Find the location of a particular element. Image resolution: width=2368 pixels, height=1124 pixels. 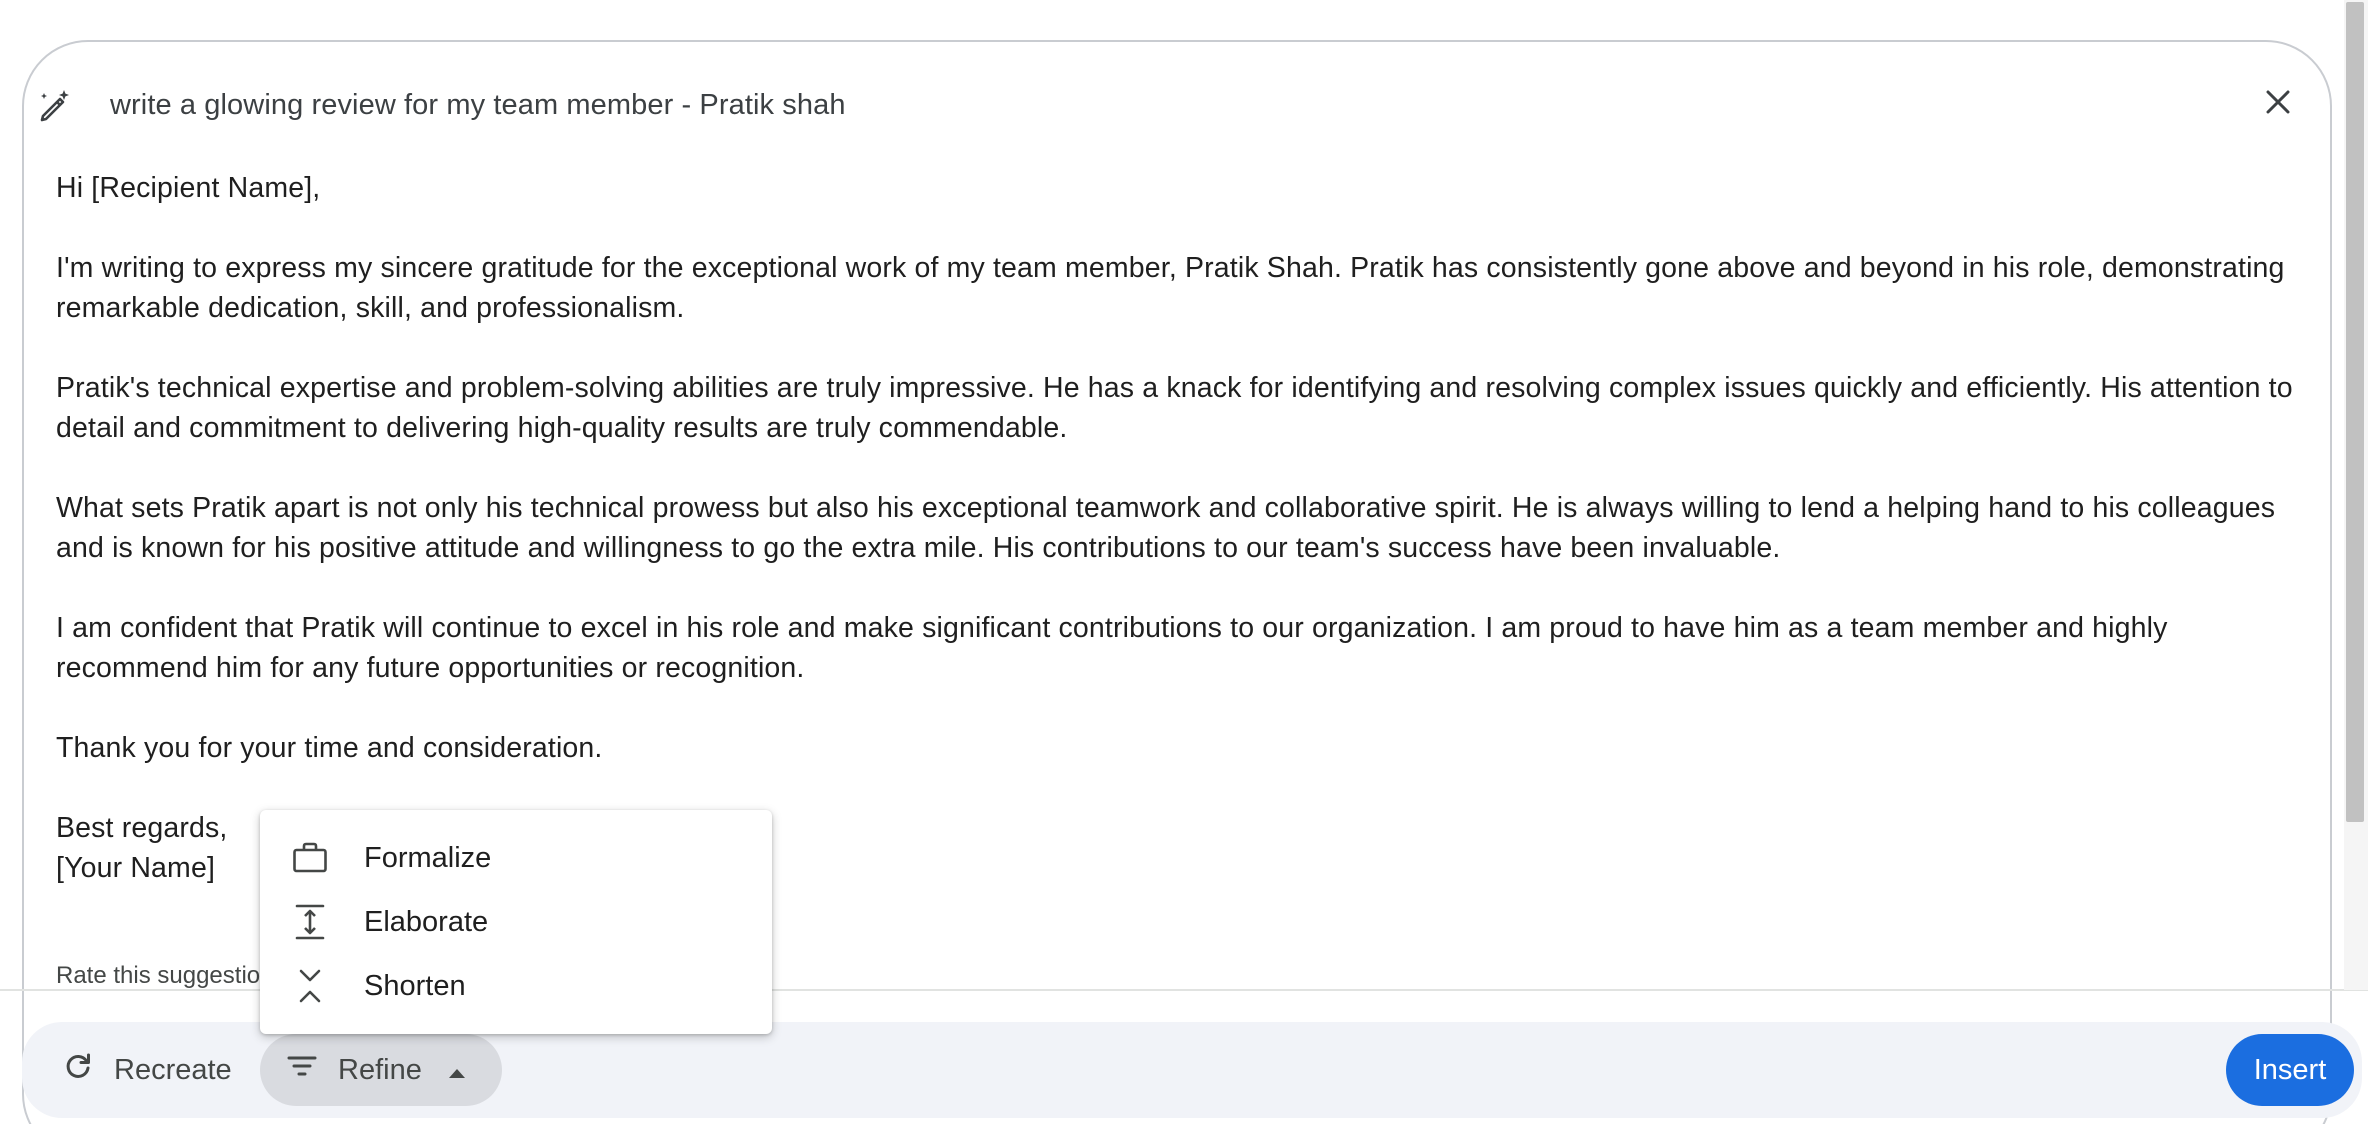

menu-item-shorten: Shorten is located at coordinates (516, 986).